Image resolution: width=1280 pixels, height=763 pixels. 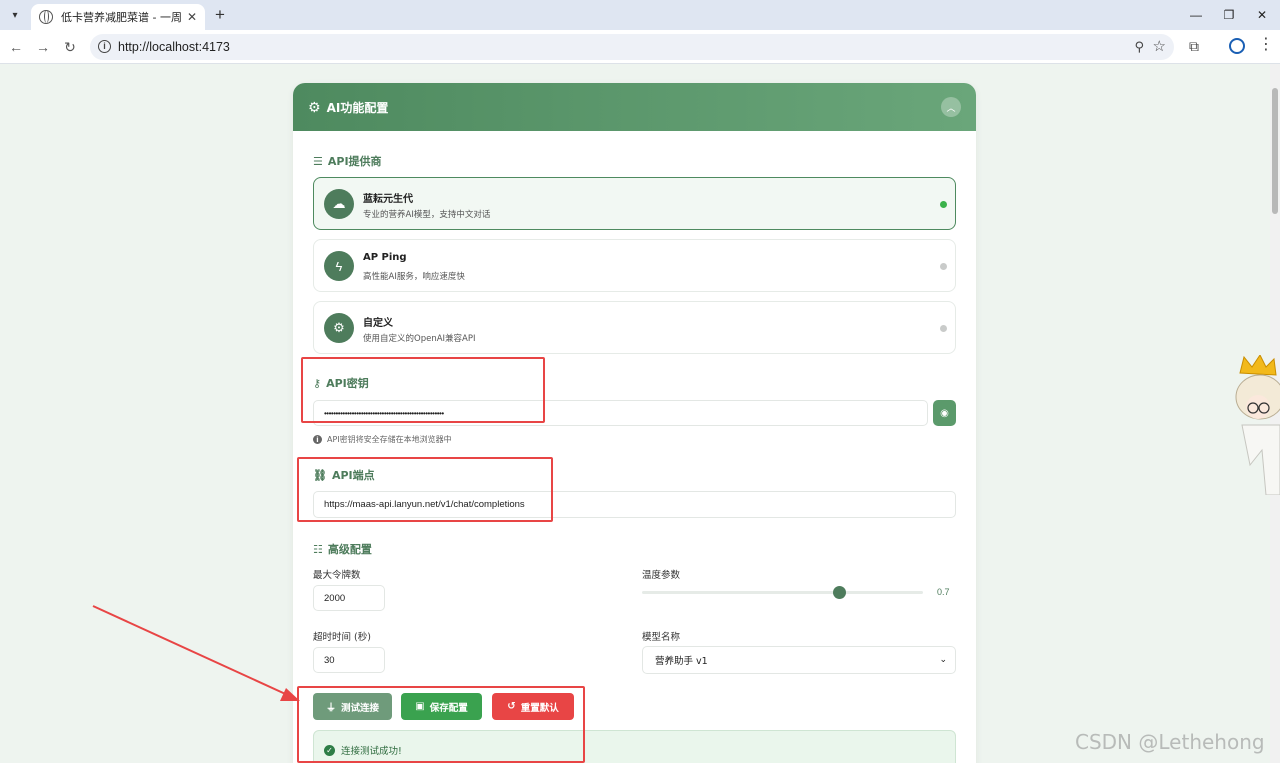 I want to click on browser-toolbar: ← → ↻ i http://localhost:4173 ⚲ ☆, so click(x=640, y=47).